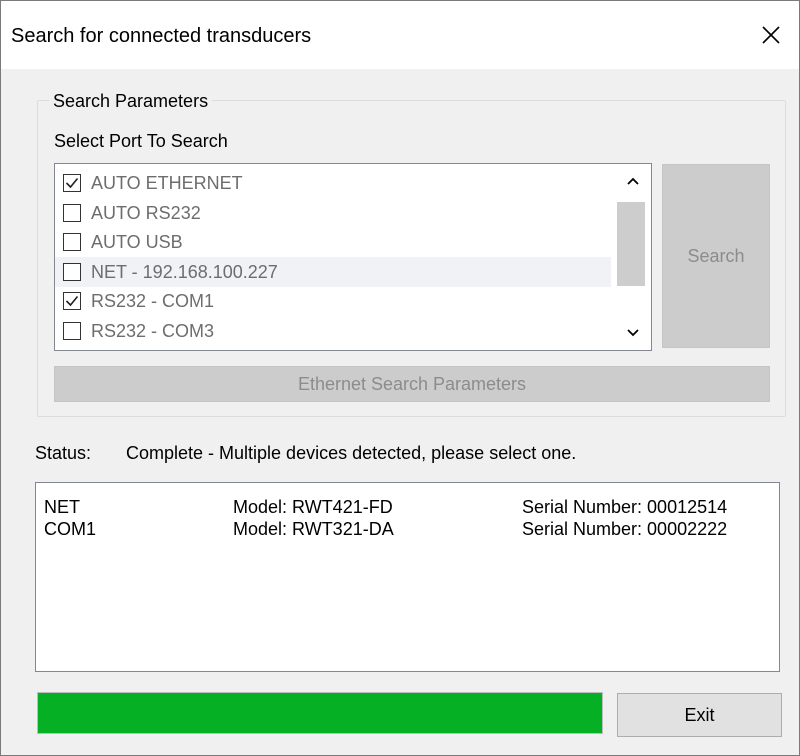  What do you see at coordinates (62, 507) in the screenshot?
I see `device-port: NET` at bounding box center [62, 507].